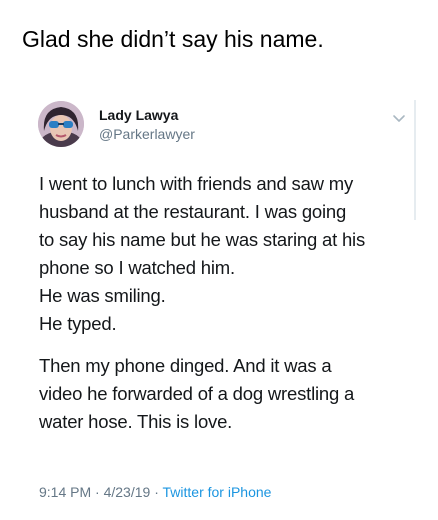 This screenshot has height=520, width=438. What do you see at coordinates (65, 492) in the screenshot?
I see `tweet-time: 9:14 PM` at bounding box center [65, 492].